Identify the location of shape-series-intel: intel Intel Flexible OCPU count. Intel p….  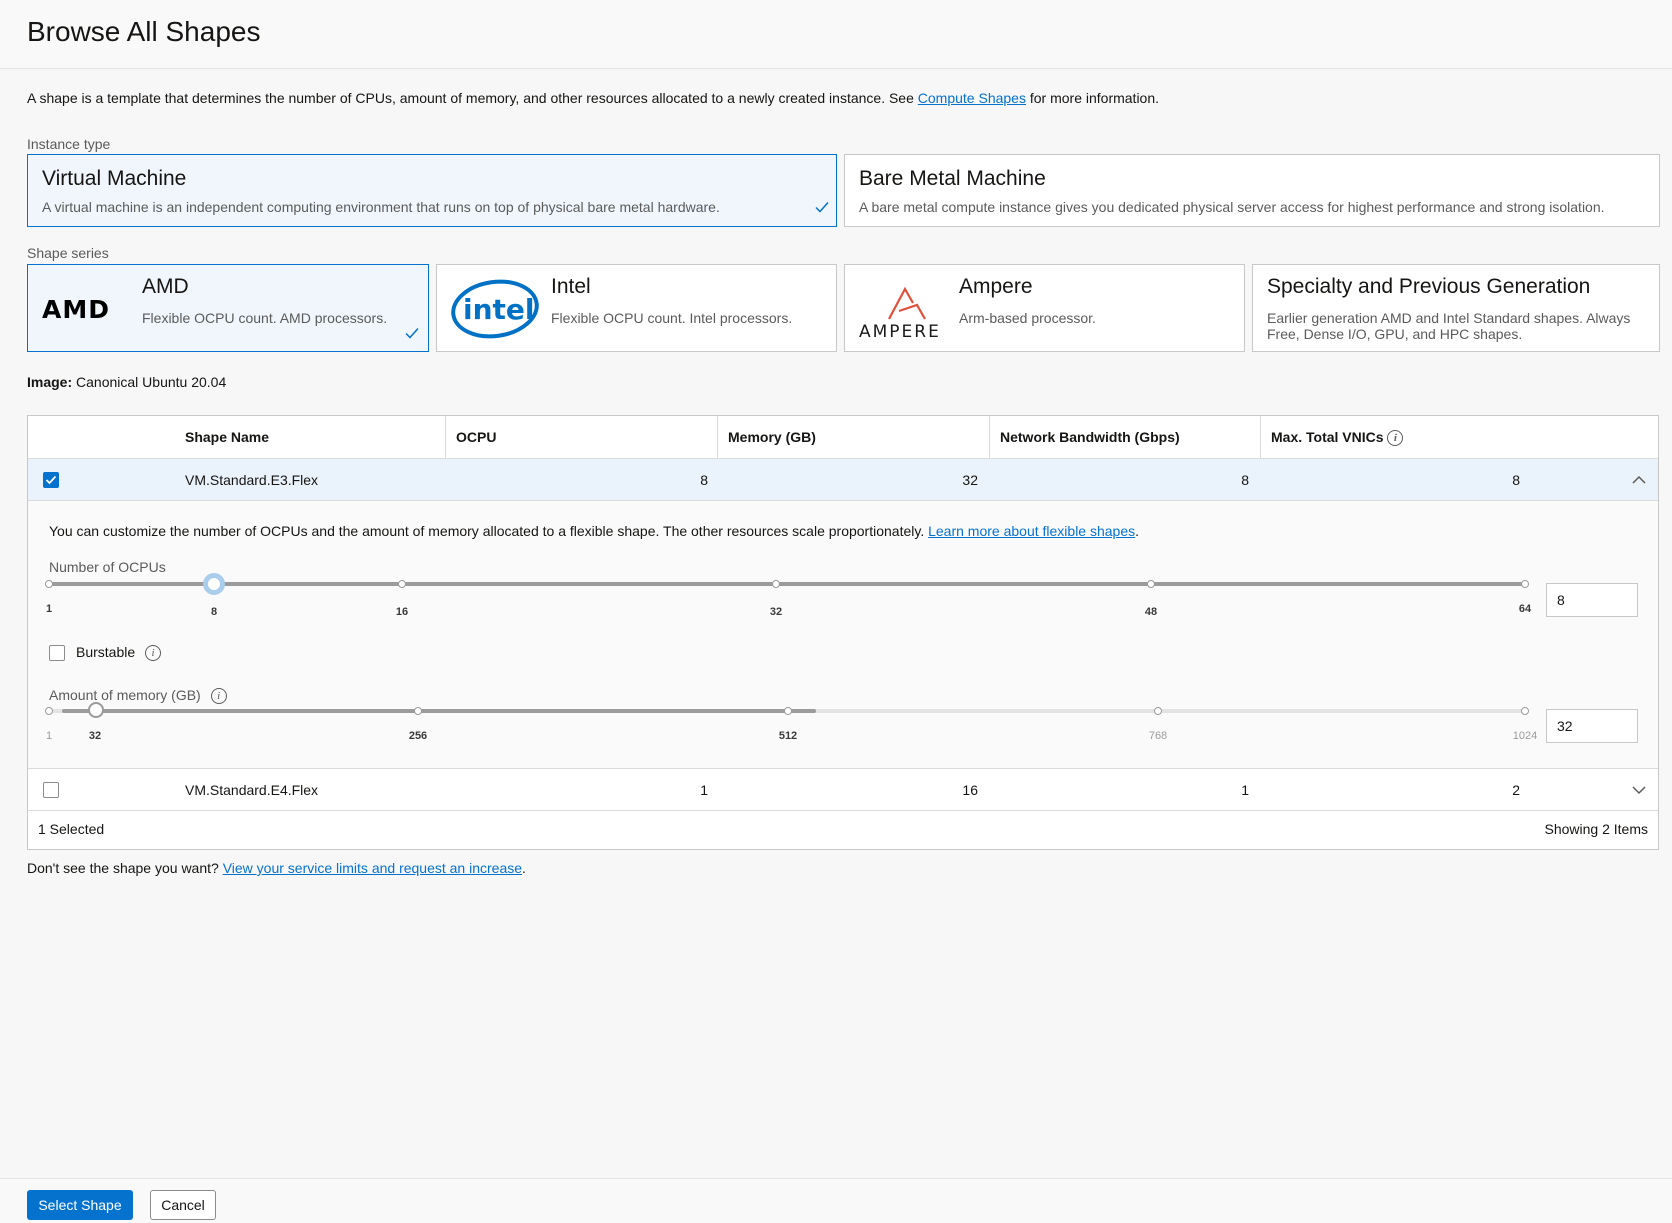
(636, 308).